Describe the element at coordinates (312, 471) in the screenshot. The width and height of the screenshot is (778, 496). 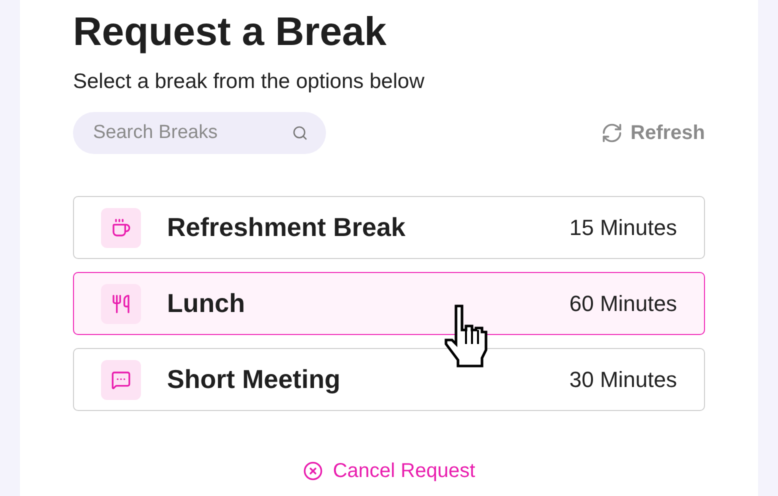
I see `cancel-icon` at that location.